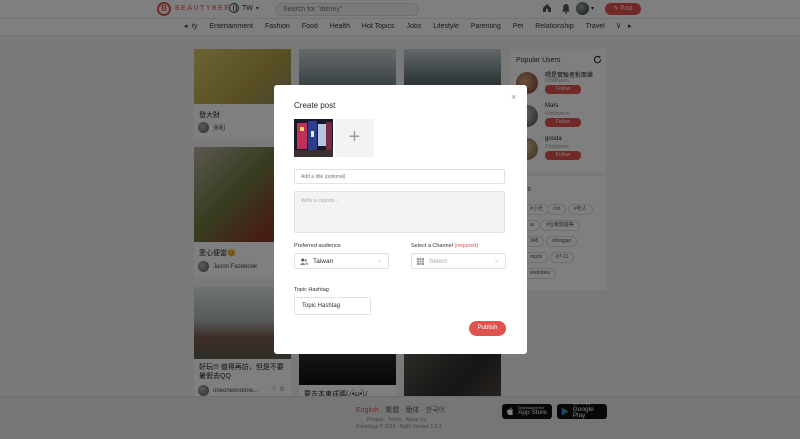 The height and width of the screenshot is (439, 800). What do you see at coordinates (432, 246) in the screenshot?
I see `channel-label-text: Select a Channel` at bounding box center [432, 246].